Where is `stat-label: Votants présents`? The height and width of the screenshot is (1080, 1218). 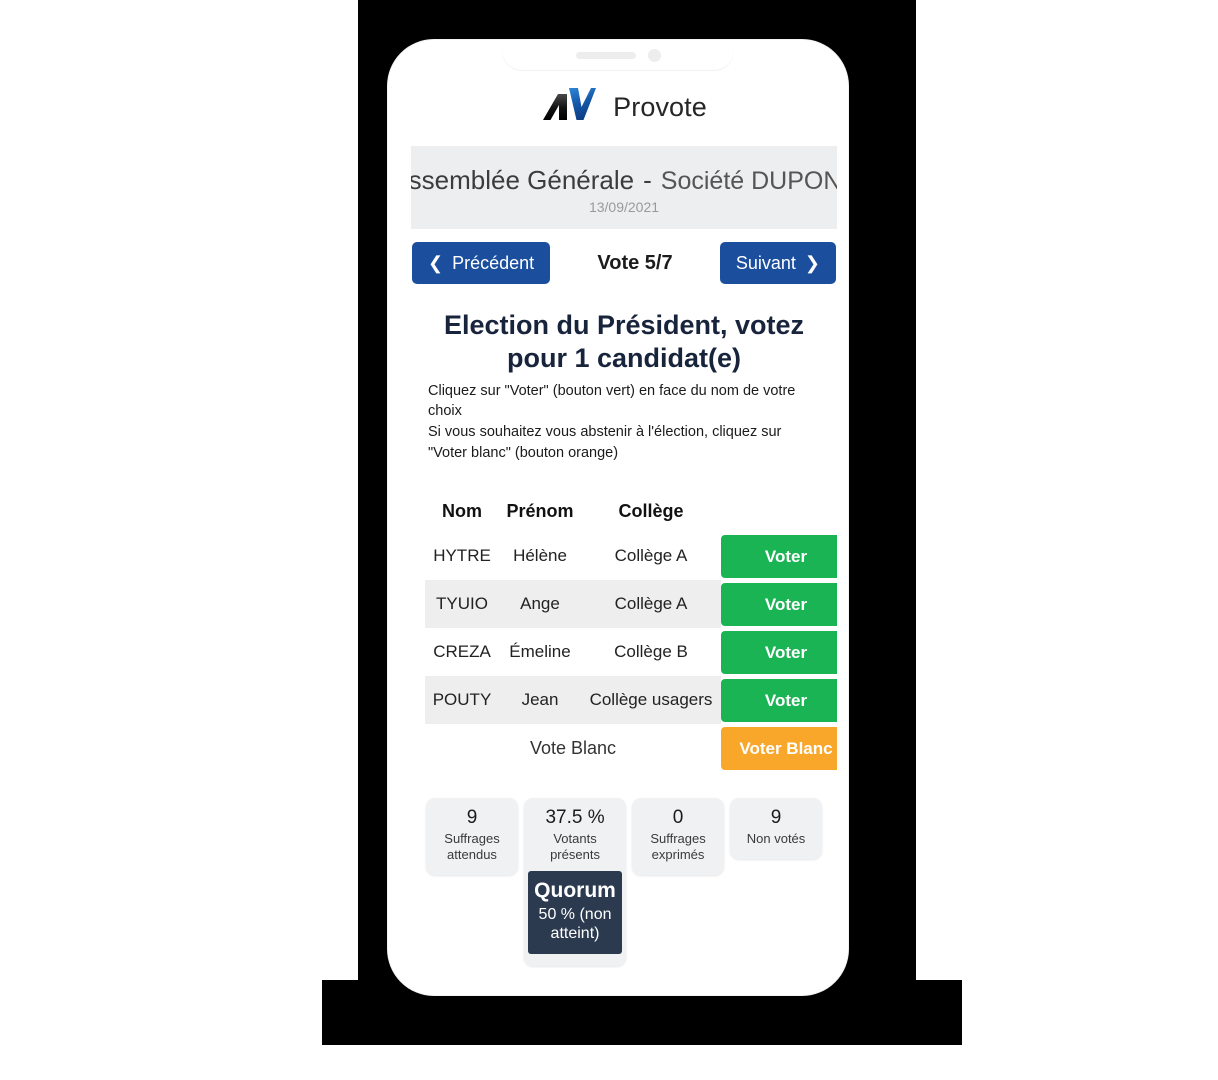
stat-label: Votants présents is located at coordinates (575, 846).